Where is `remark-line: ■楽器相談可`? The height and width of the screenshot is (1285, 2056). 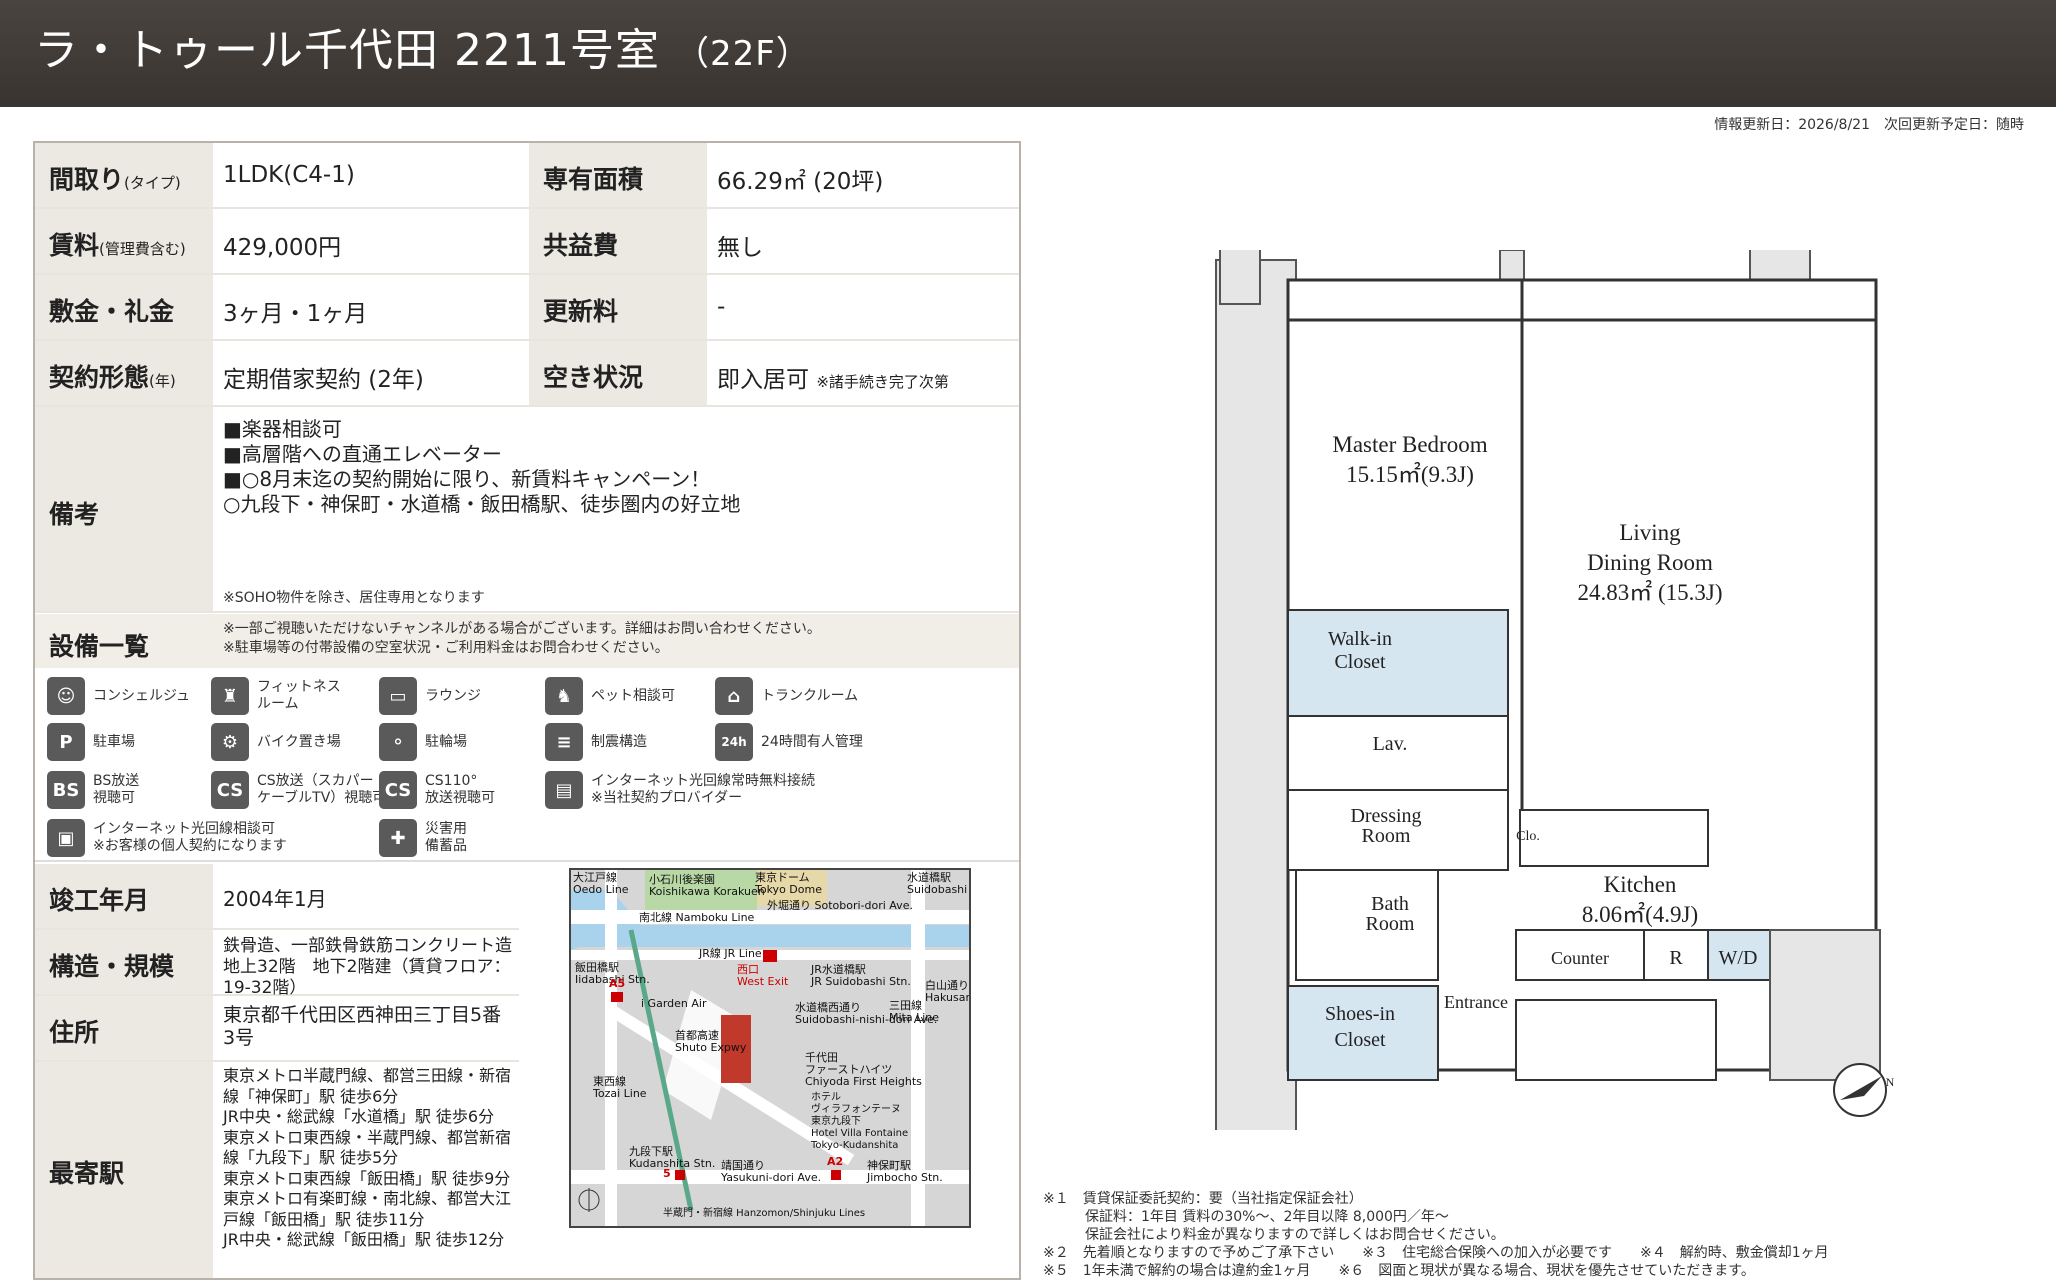
remark-line: ■楽器相談可 is located at coordinates (282, 429).